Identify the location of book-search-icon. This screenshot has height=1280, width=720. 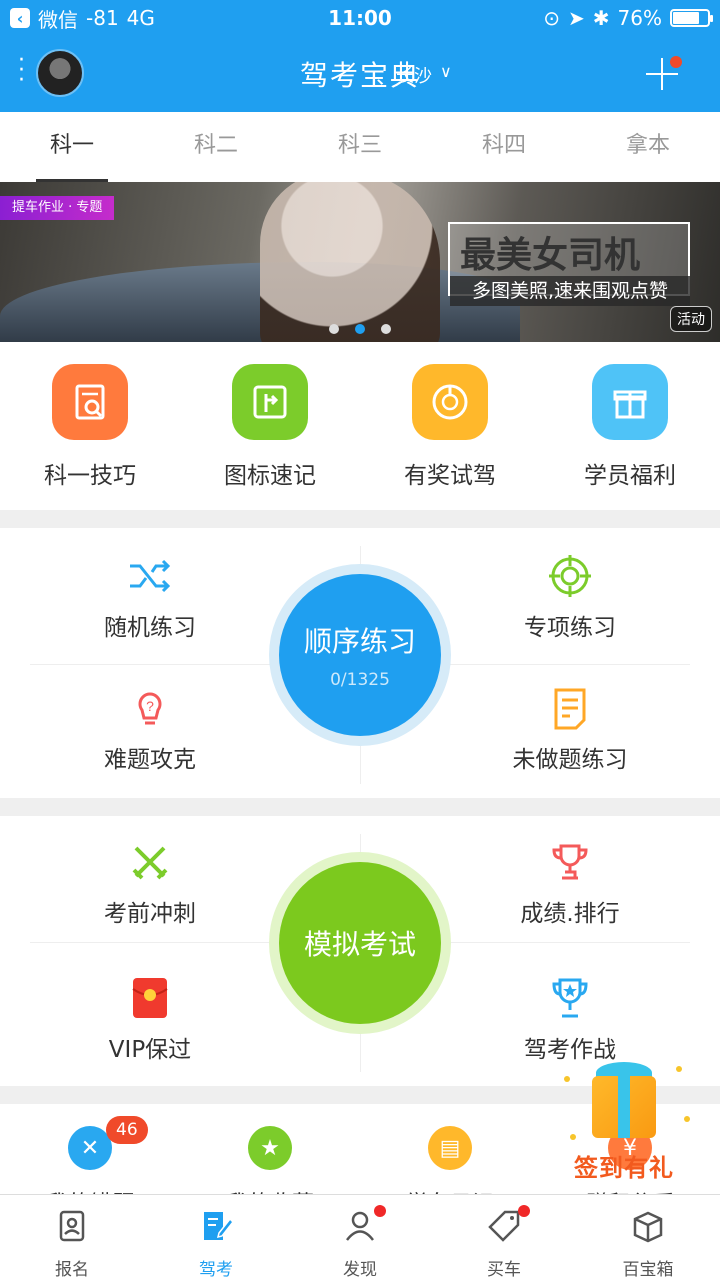
(90, 402).